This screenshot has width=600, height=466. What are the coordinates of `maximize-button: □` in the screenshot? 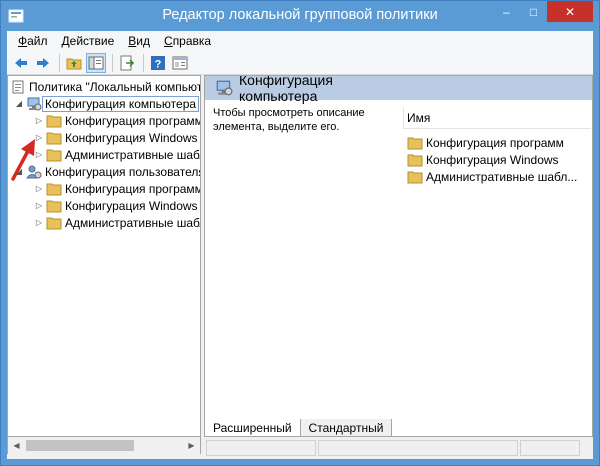 It's located at (533, 11).